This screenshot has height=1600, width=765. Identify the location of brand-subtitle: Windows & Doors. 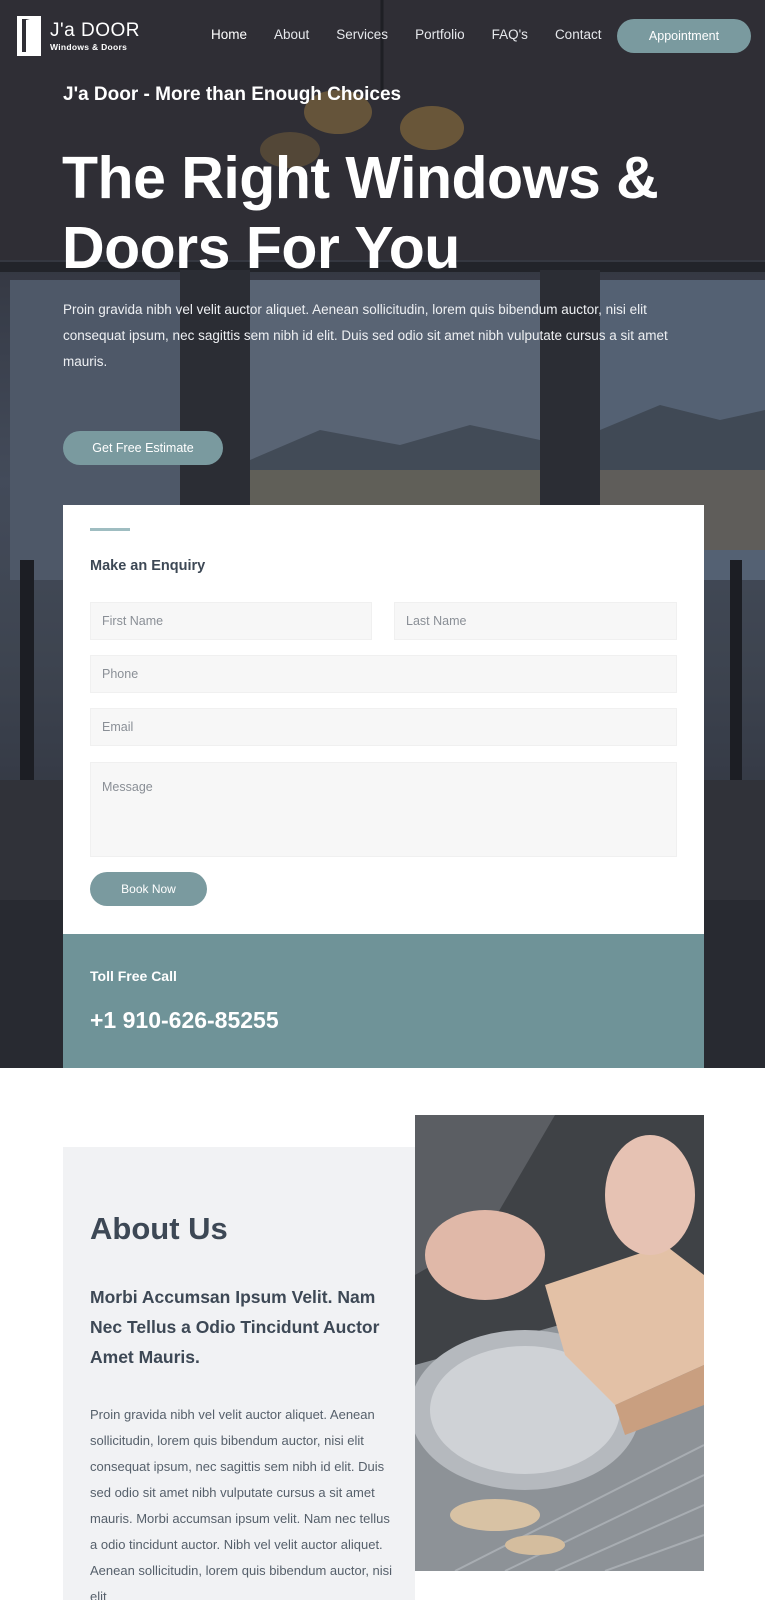
(89, 46).